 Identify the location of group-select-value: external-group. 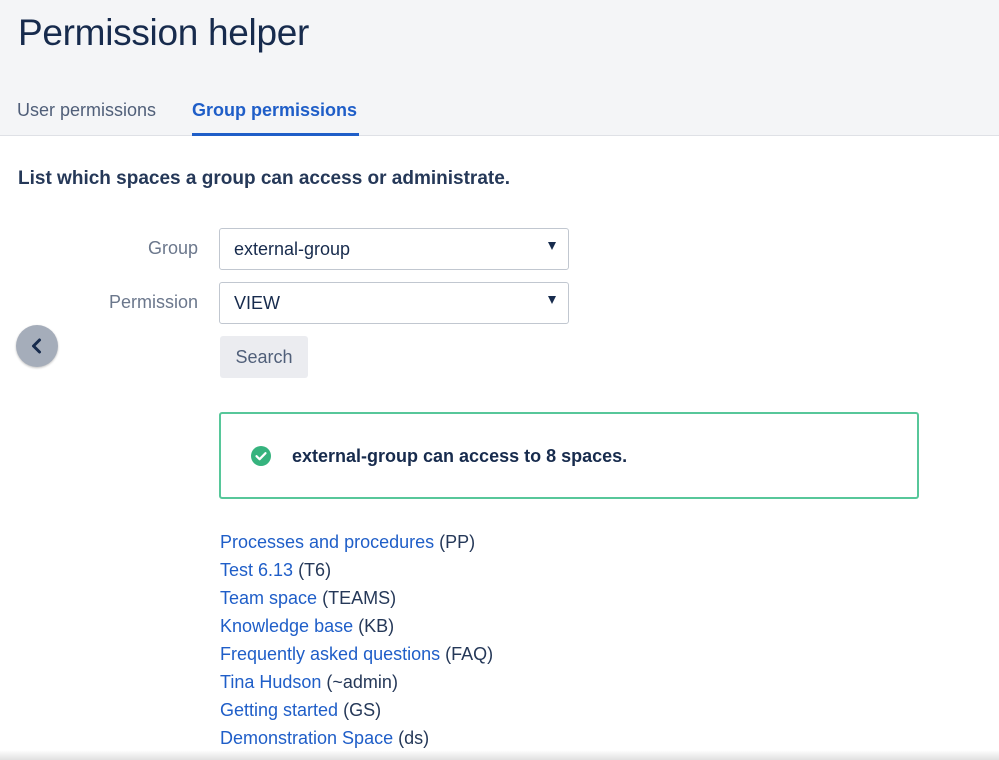
(292, 249).